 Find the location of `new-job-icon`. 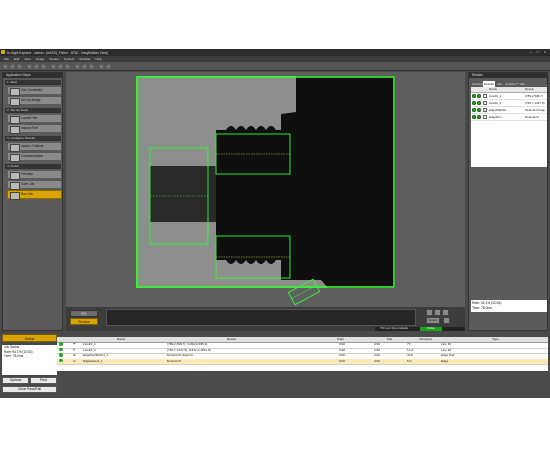

new-job-icon is located at coordinates (5, 66).